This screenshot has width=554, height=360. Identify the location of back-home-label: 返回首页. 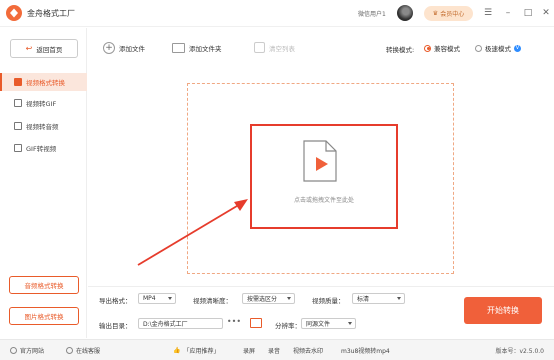
(49, 49).